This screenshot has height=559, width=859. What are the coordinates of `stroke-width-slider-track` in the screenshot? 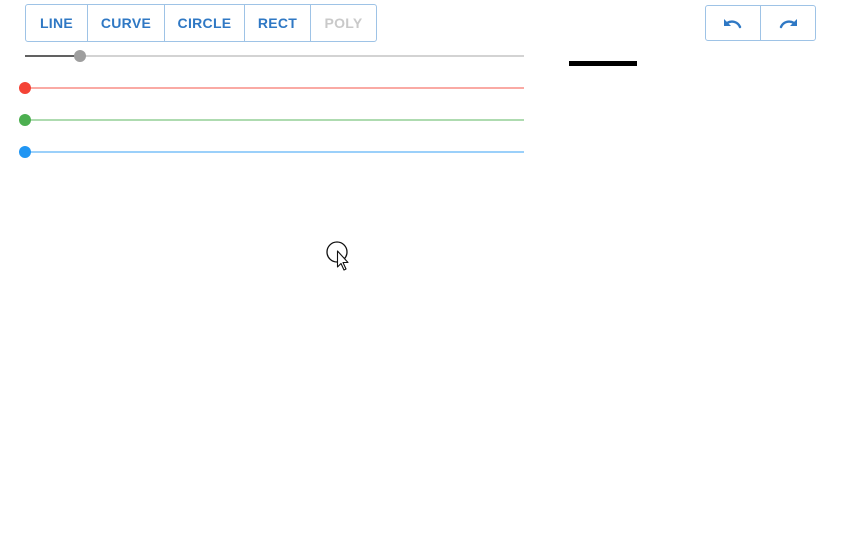 It's located at (52, 56).